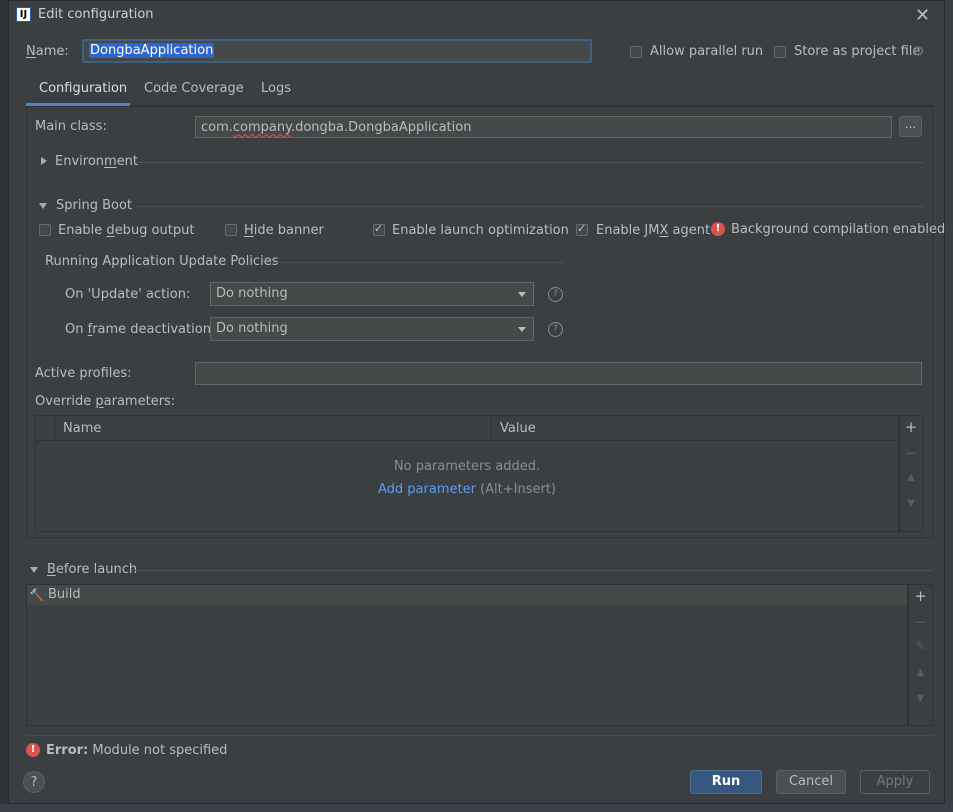  What do you see at coordinates (518, 428) in the screenshot?
I see `column-header-value: Value` at bounding box center [518, 428].